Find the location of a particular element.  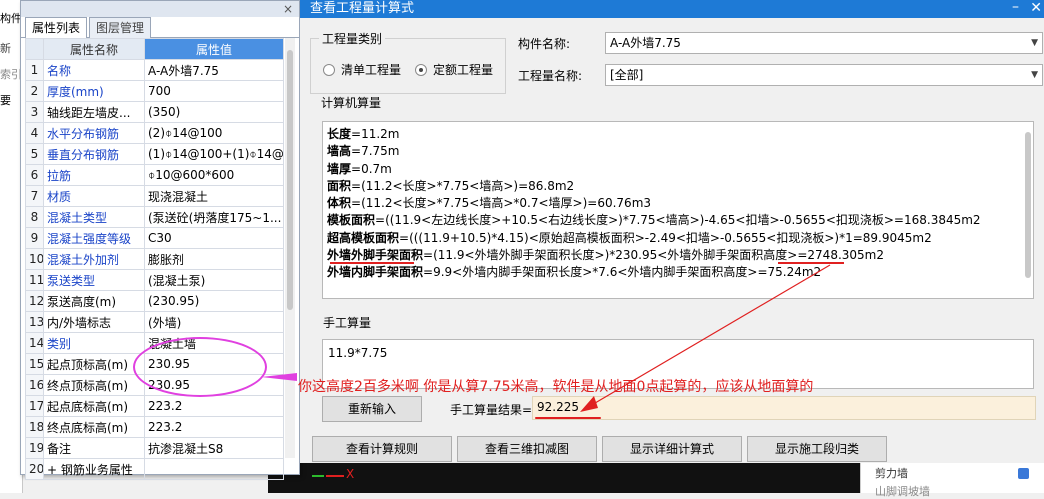

attribute-name: 水平分布钢筋 is located at coordinates (94, 133).